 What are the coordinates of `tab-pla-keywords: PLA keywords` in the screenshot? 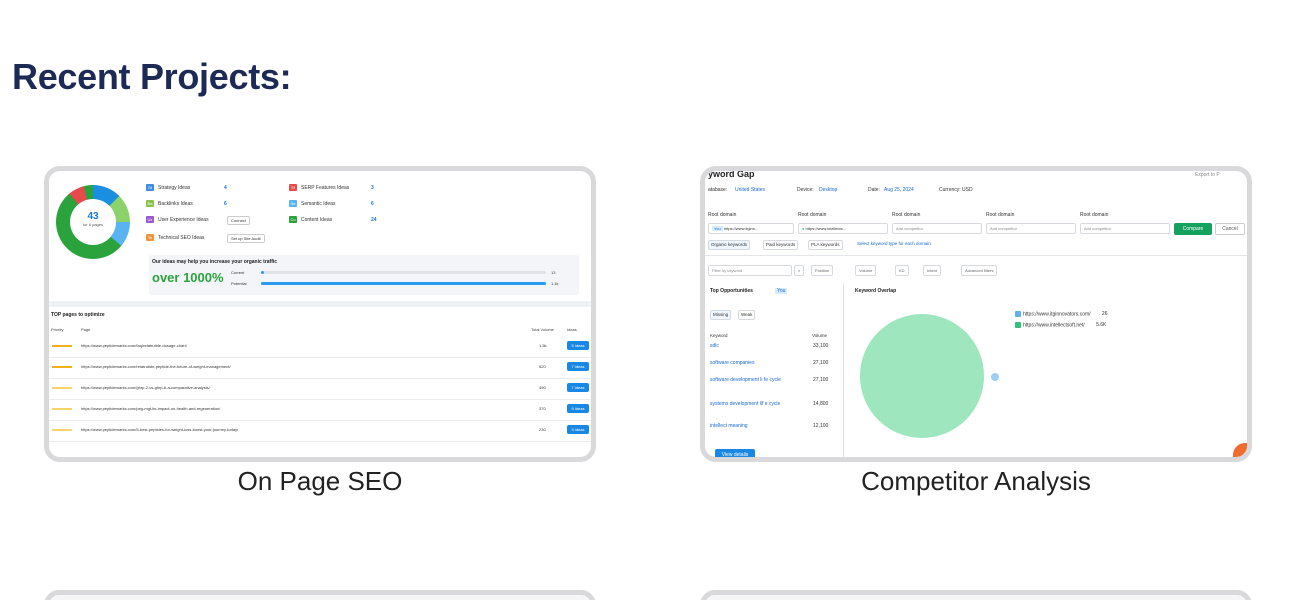 It's located at (825, 245).